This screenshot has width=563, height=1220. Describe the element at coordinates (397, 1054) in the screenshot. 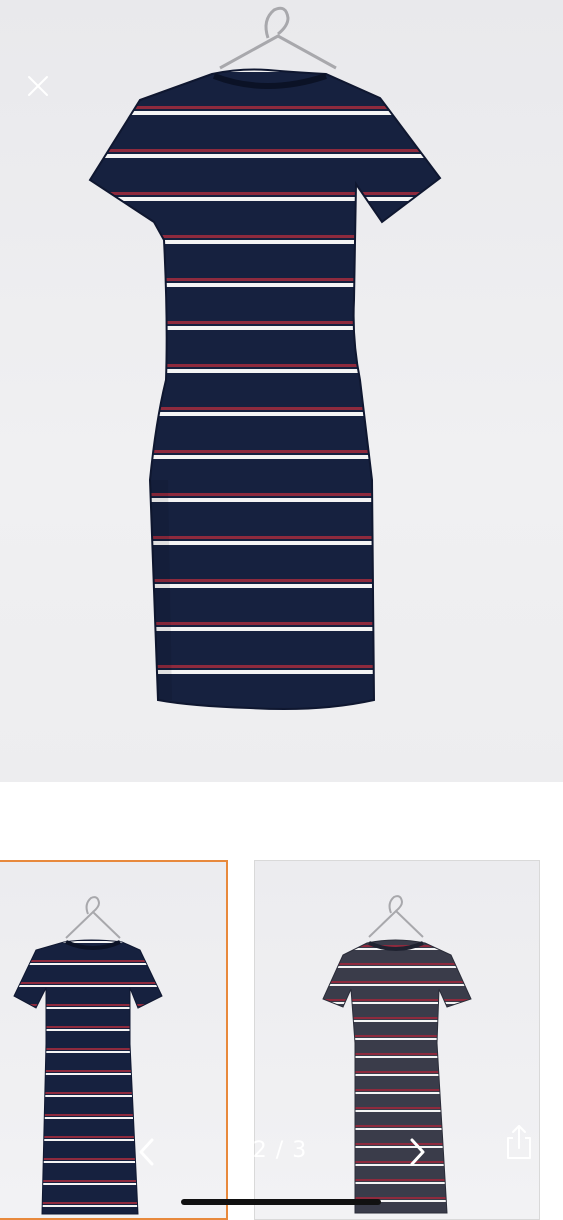

I see `thumbnail-dress-grey` at that location.